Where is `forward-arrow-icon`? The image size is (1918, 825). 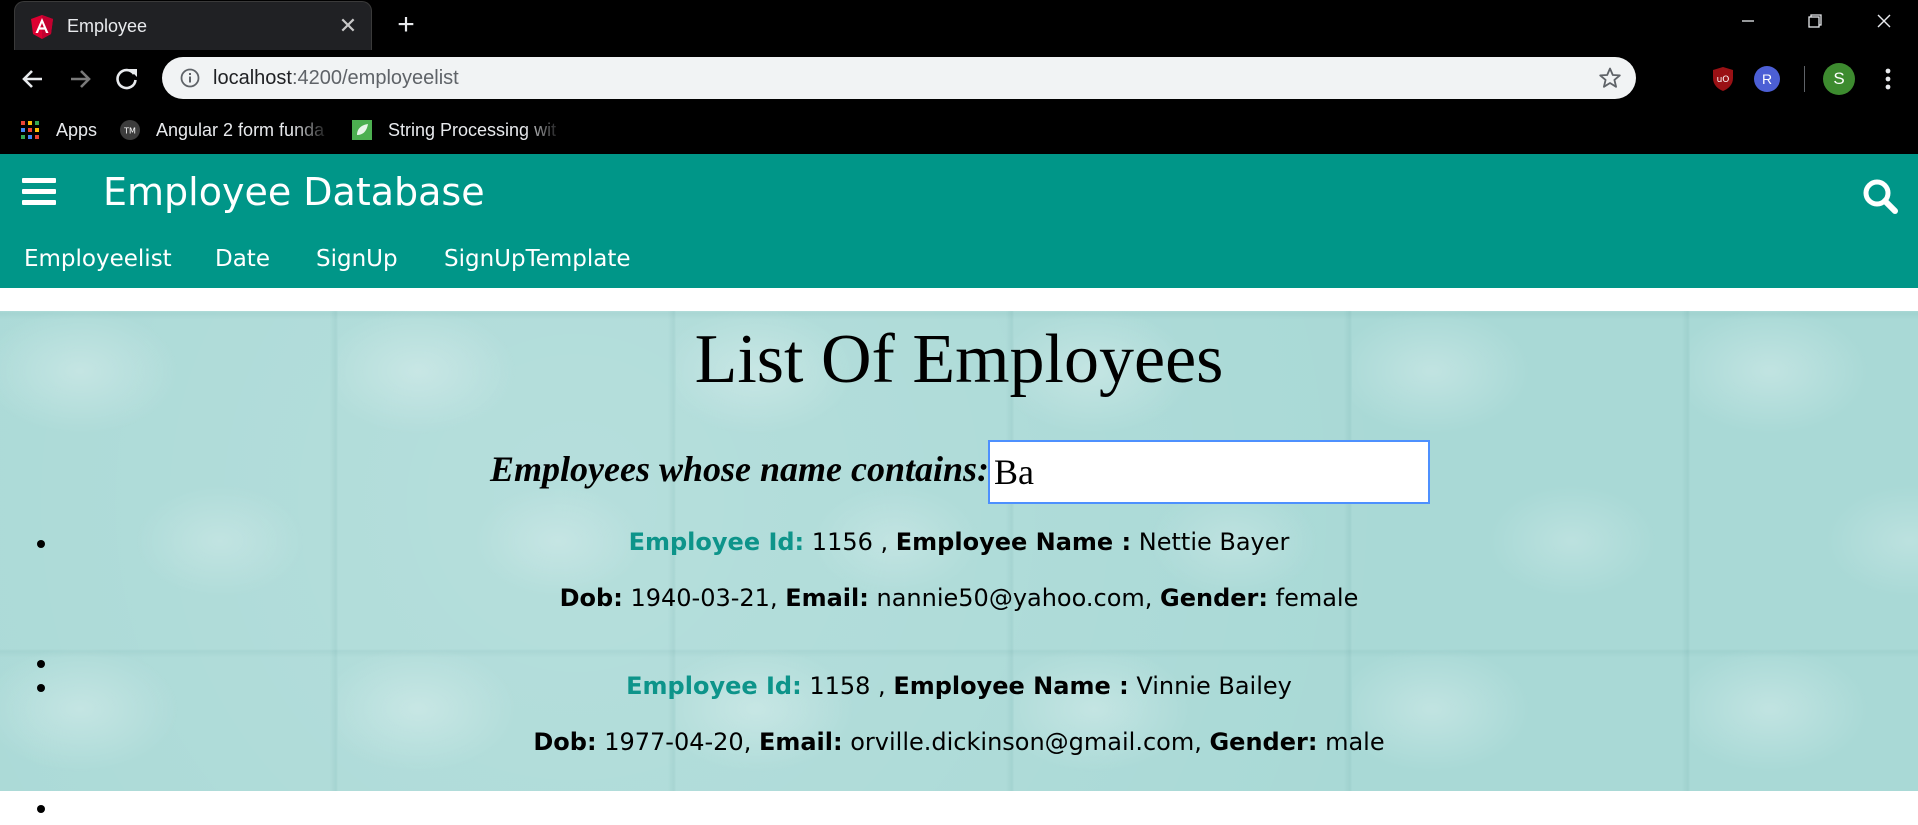 forward-arrow-icon is located at coordinates (80, 79).